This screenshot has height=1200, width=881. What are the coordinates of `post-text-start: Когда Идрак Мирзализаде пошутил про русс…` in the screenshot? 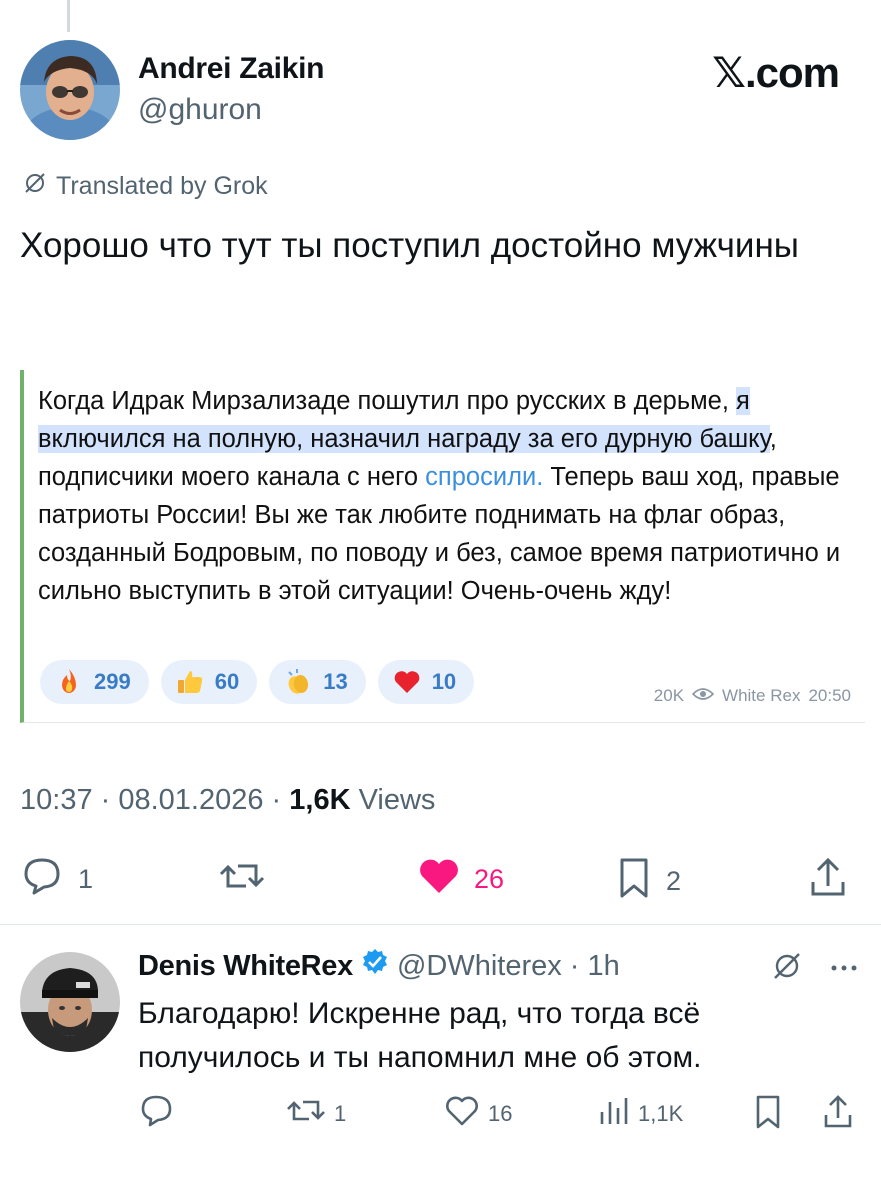 It's located at (387, 401).